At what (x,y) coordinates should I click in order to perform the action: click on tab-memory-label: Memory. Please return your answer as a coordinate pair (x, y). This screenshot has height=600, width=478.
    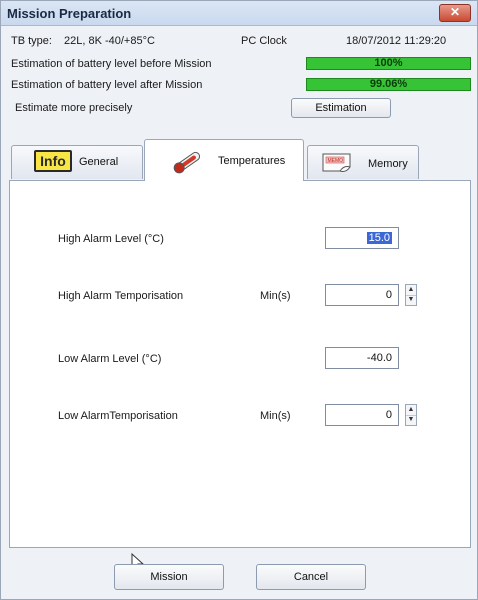
    Looking at the image, I should click on (388, 164).